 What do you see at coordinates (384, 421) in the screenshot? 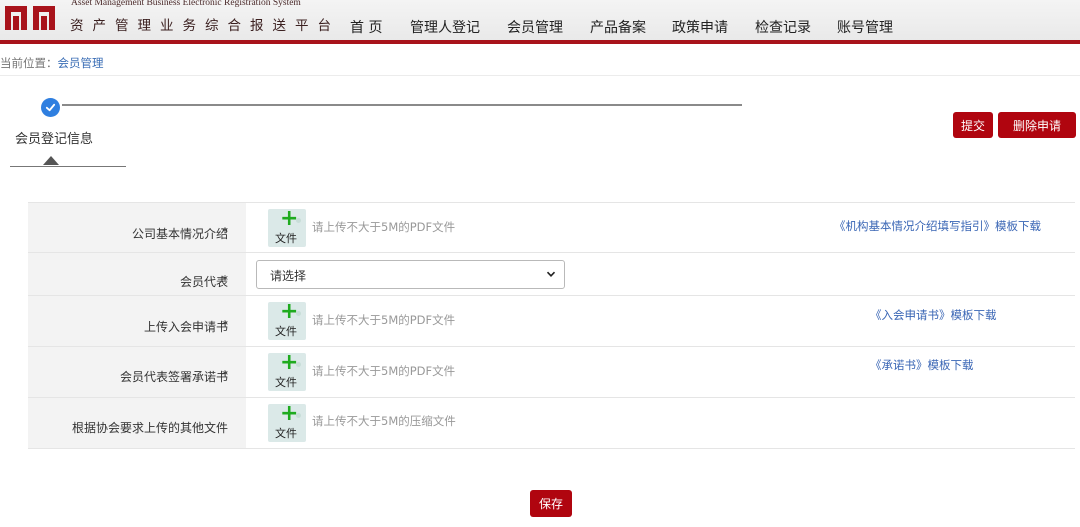
I see `upload-hint: 请上传不大于5M的压缩文件` at bounding box center [384, 421].